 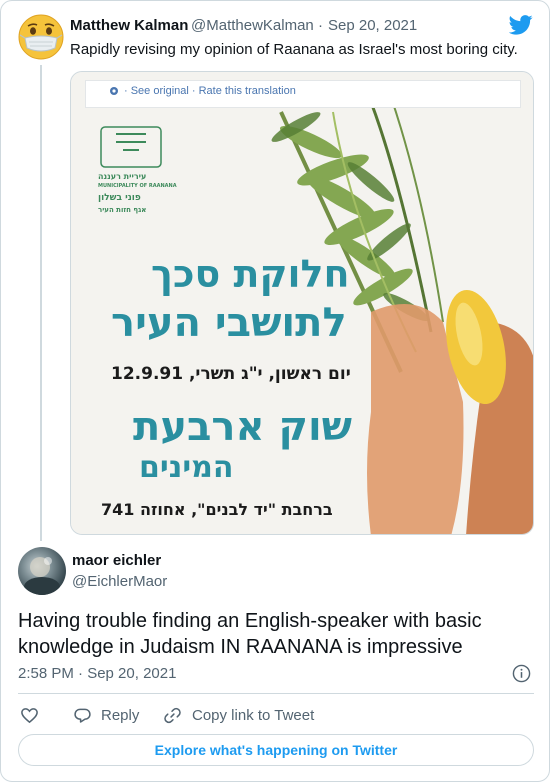 What do you see at coordinates (122, 210) in the screenshot?
I see `poster-logo-department: אגף חזות העיר` at bounding box center [122, 210].